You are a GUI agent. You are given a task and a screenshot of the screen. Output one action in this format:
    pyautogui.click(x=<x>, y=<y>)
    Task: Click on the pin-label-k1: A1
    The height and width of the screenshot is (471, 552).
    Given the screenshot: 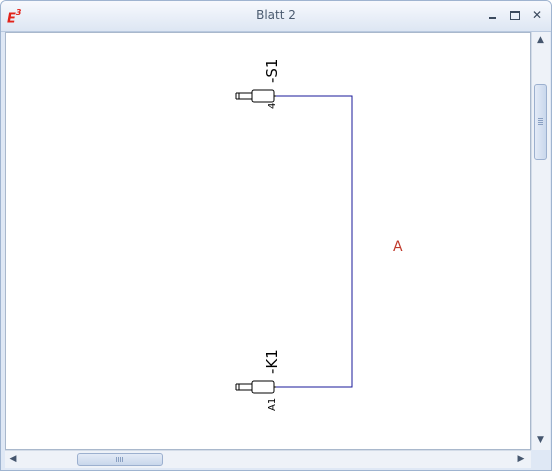 What is the action you would take?
    pyautogui.click(x=272, y=404)
    